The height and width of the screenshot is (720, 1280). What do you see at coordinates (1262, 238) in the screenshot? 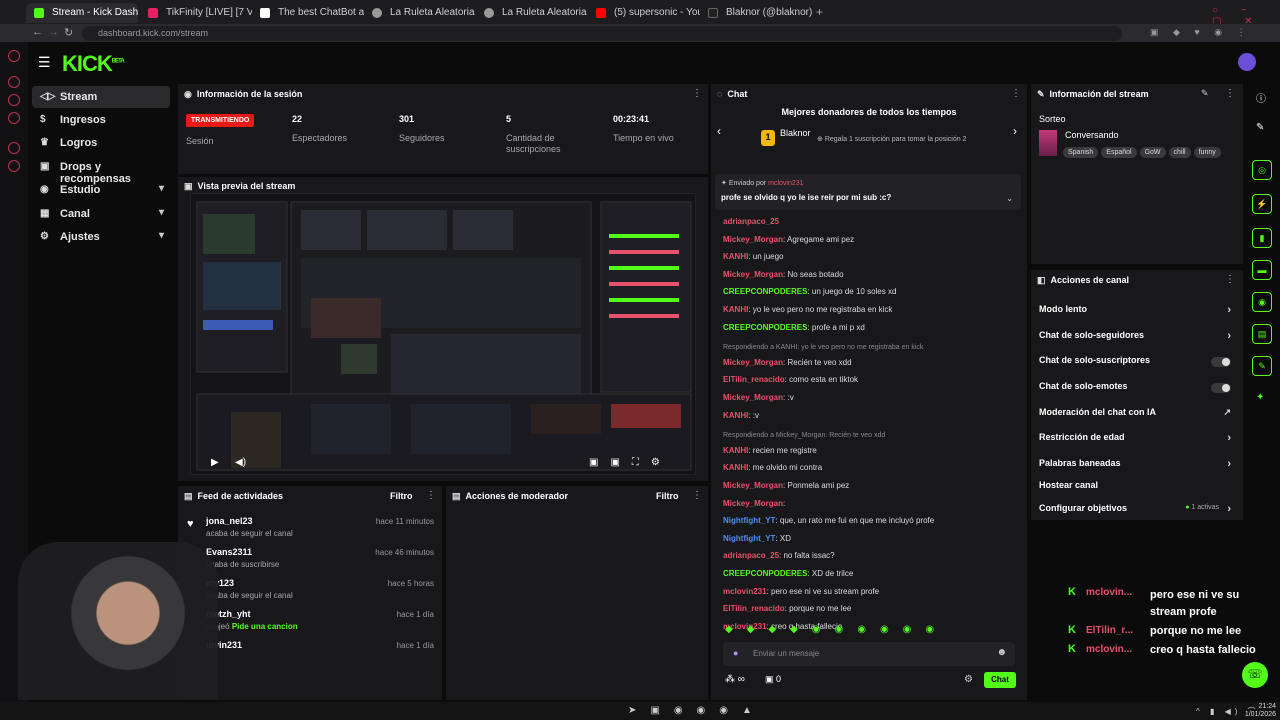
I see `tool-icon-3: ▮` at bounding box center [1262, 238].